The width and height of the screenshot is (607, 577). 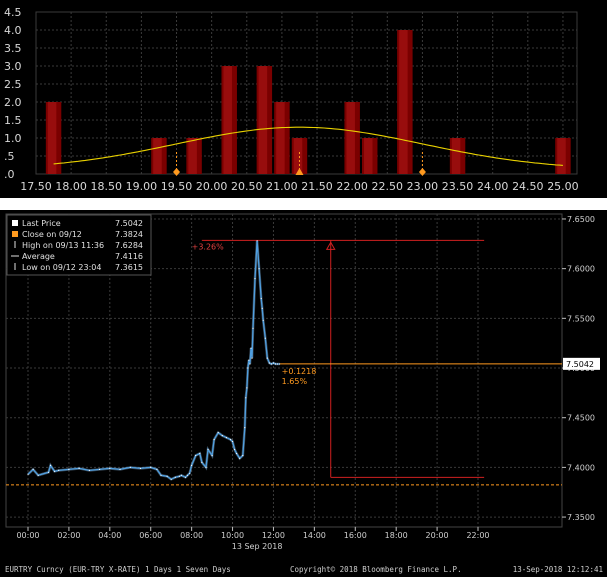 I want to click on x-tick-label: 24.50, so click(x=528, y=186).